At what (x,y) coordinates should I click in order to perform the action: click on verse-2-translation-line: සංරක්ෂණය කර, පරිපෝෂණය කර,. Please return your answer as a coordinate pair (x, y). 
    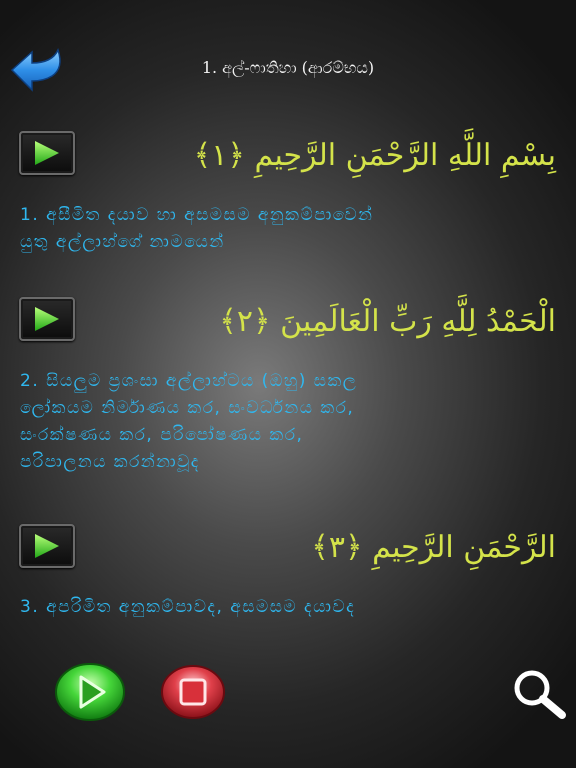
    Looking at the image, I should click on (162, 435).